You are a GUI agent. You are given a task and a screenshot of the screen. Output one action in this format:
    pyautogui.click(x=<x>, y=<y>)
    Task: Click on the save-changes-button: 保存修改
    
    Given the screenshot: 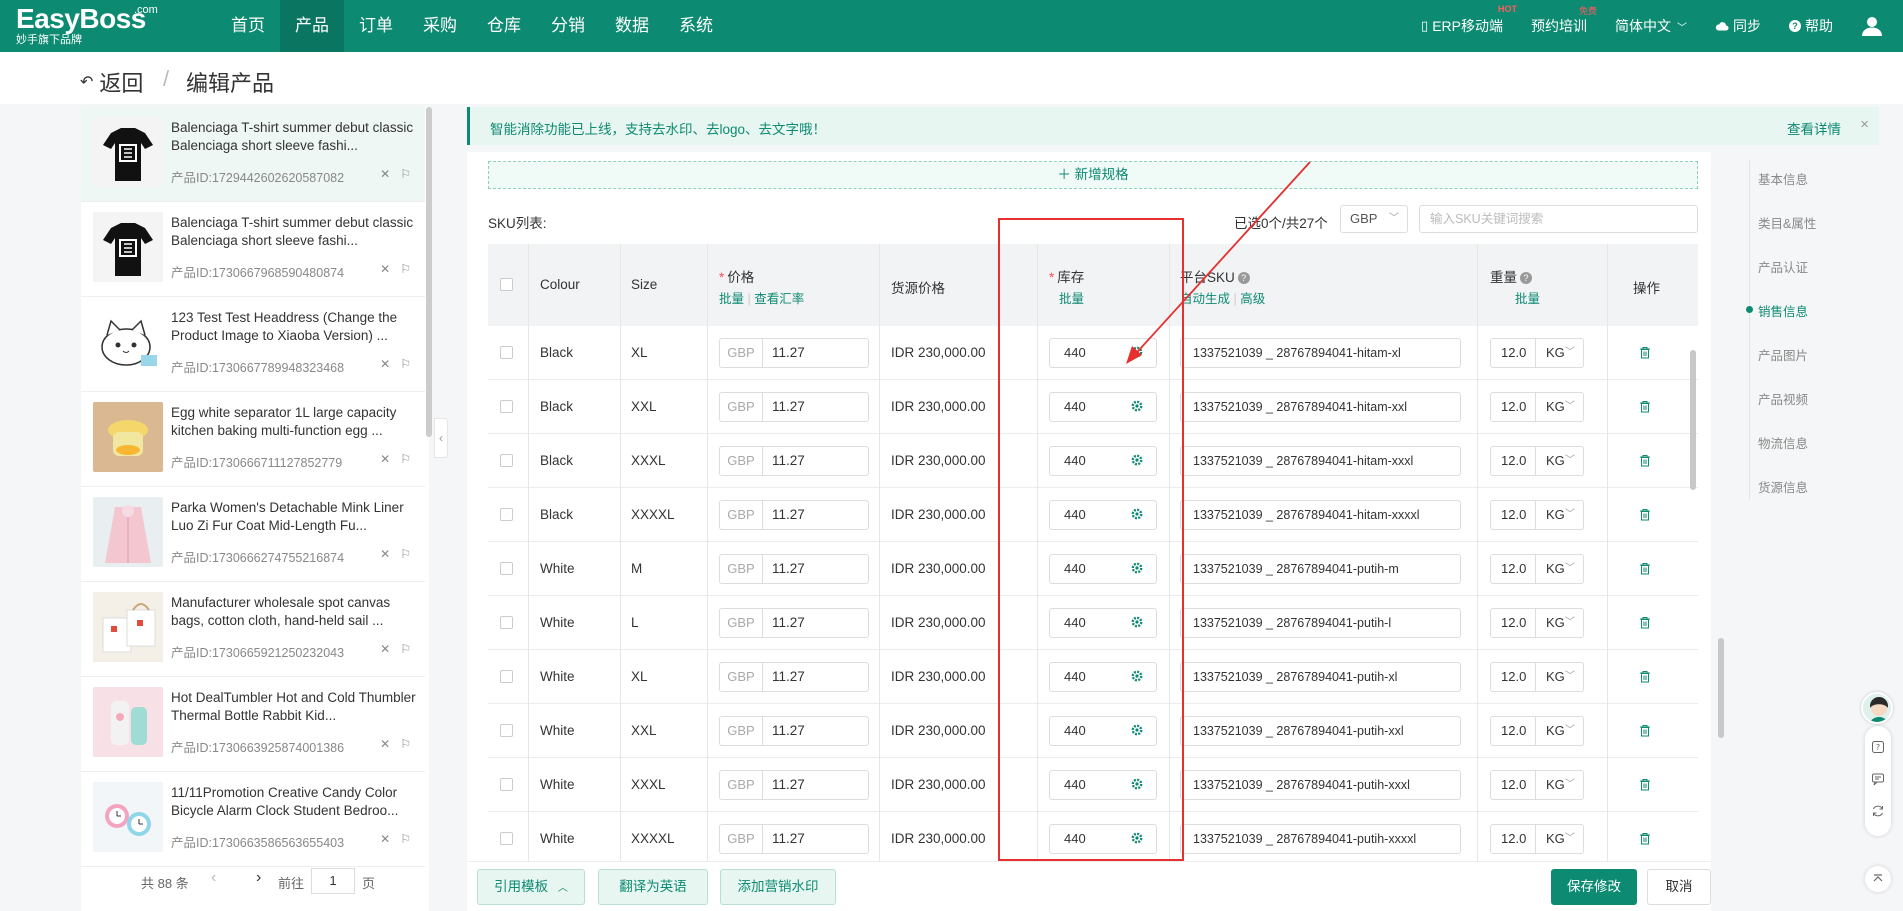 What is the action you would take?
    pyautogui.click(x=1594, y=887)
    